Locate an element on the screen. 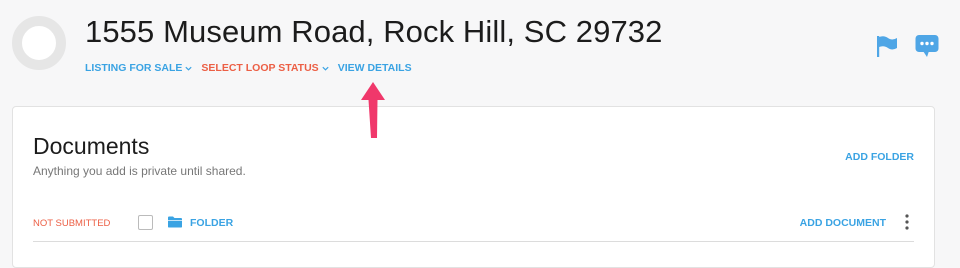 Image resolution: width=960 pixels, height=268 pixels. folder-checkbox is located at coordinates (145, 222).